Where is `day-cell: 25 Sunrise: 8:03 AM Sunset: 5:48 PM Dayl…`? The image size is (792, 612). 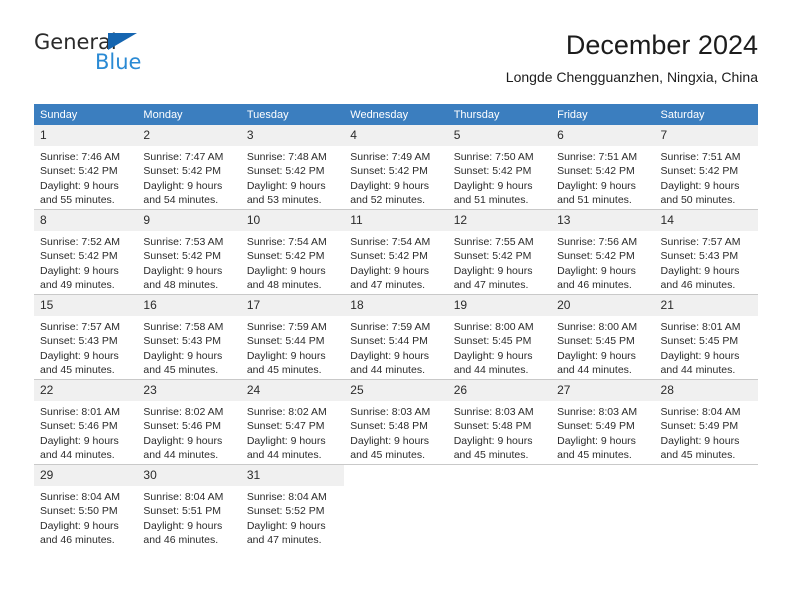
day-cell: 25 Sunrise: 8:03 AM Sunset: 5:48 PM Dayl… is located at coordinates (396, 422).